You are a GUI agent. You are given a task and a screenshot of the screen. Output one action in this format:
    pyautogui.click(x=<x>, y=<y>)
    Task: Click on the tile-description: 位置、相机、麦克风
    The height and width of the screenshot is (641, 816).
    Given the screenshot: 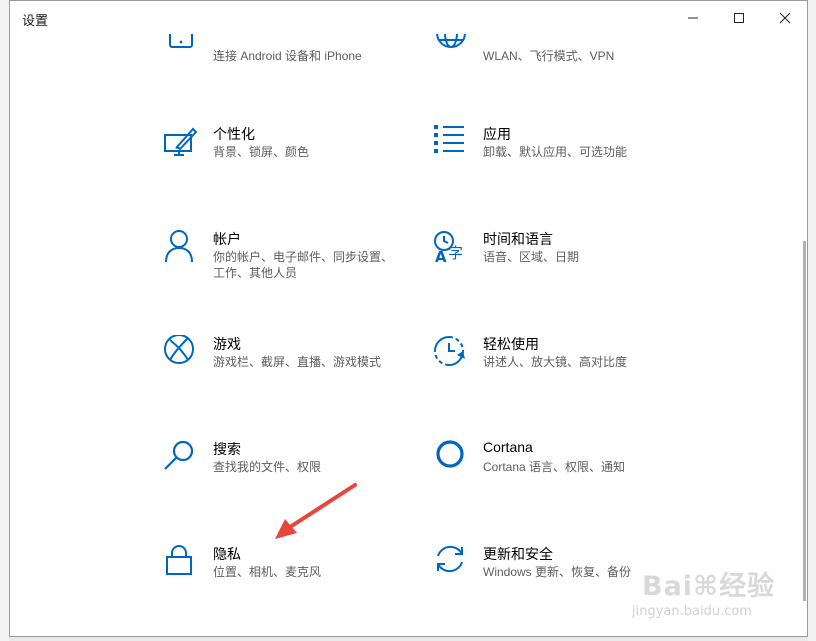 What is the action you would take?
    pyautogui.click(x=267, y=572)
    